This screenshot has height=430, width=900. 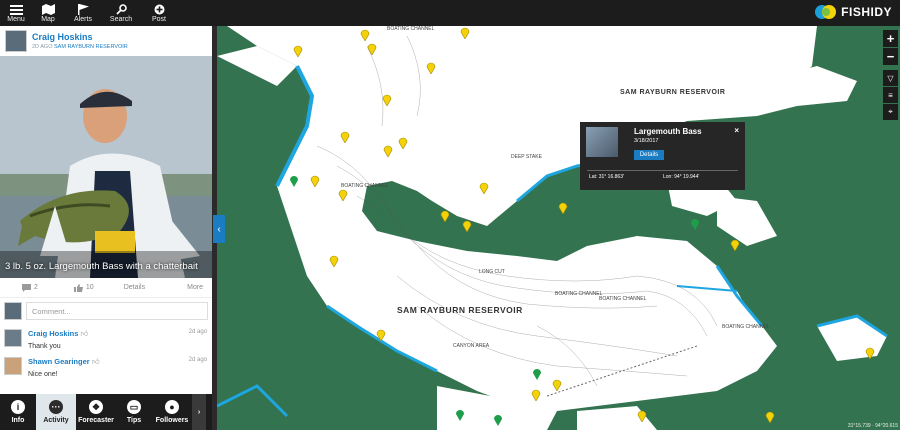 I want to click on search-button: Search, so click(x=121, y=13).